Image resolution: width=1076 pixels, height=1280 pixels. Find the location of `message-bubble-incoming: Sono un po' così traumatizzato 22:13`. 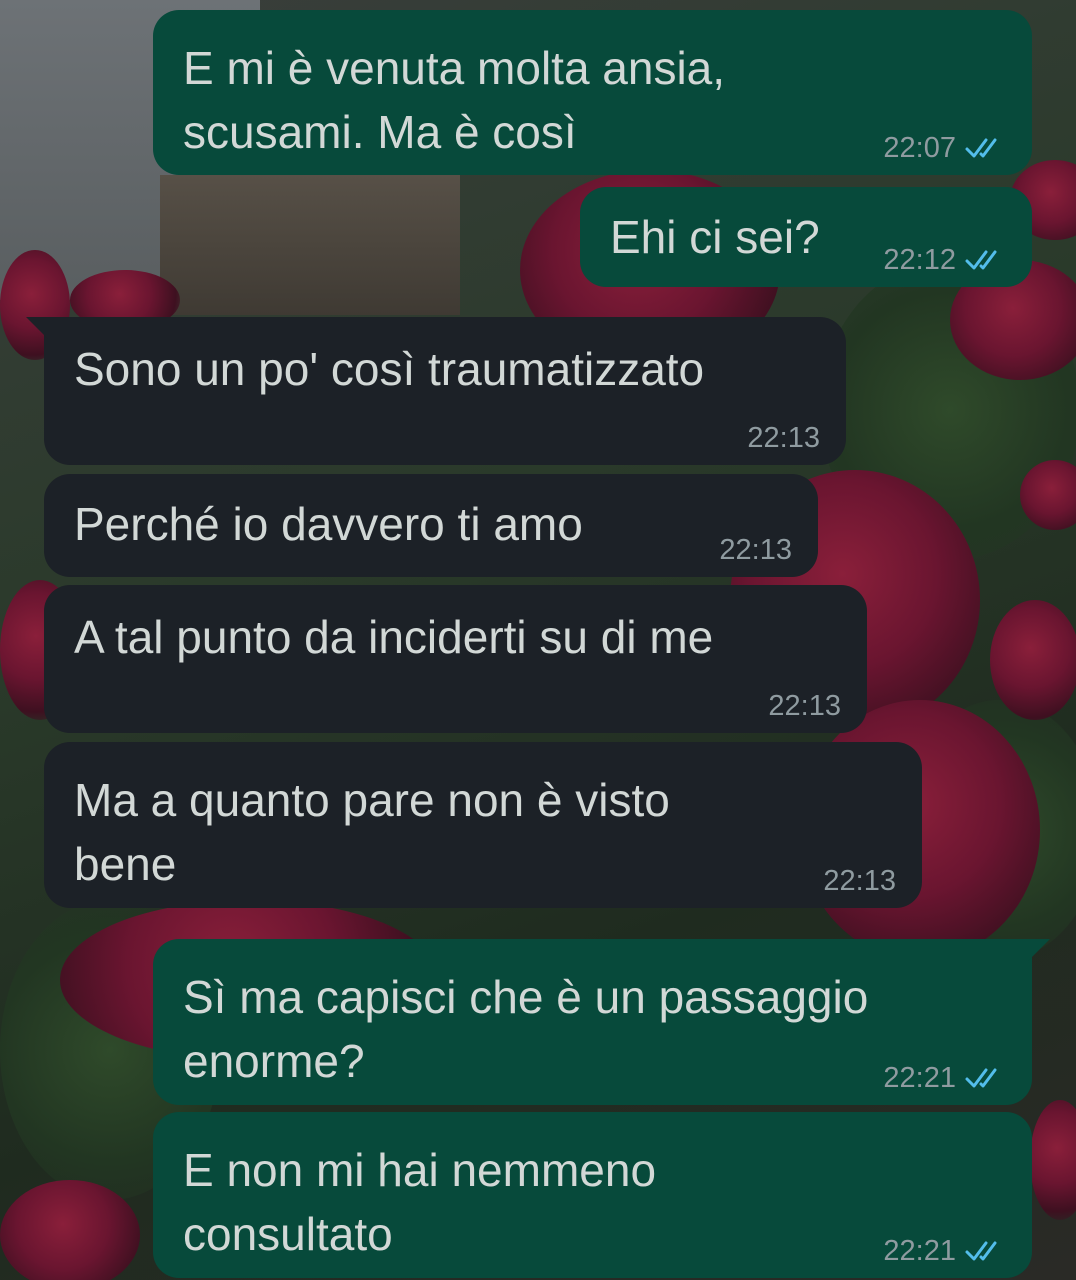

message-bubble-incoming: Sono un po' così traumatizzato 22:13 is located at coordinates (436, 391).